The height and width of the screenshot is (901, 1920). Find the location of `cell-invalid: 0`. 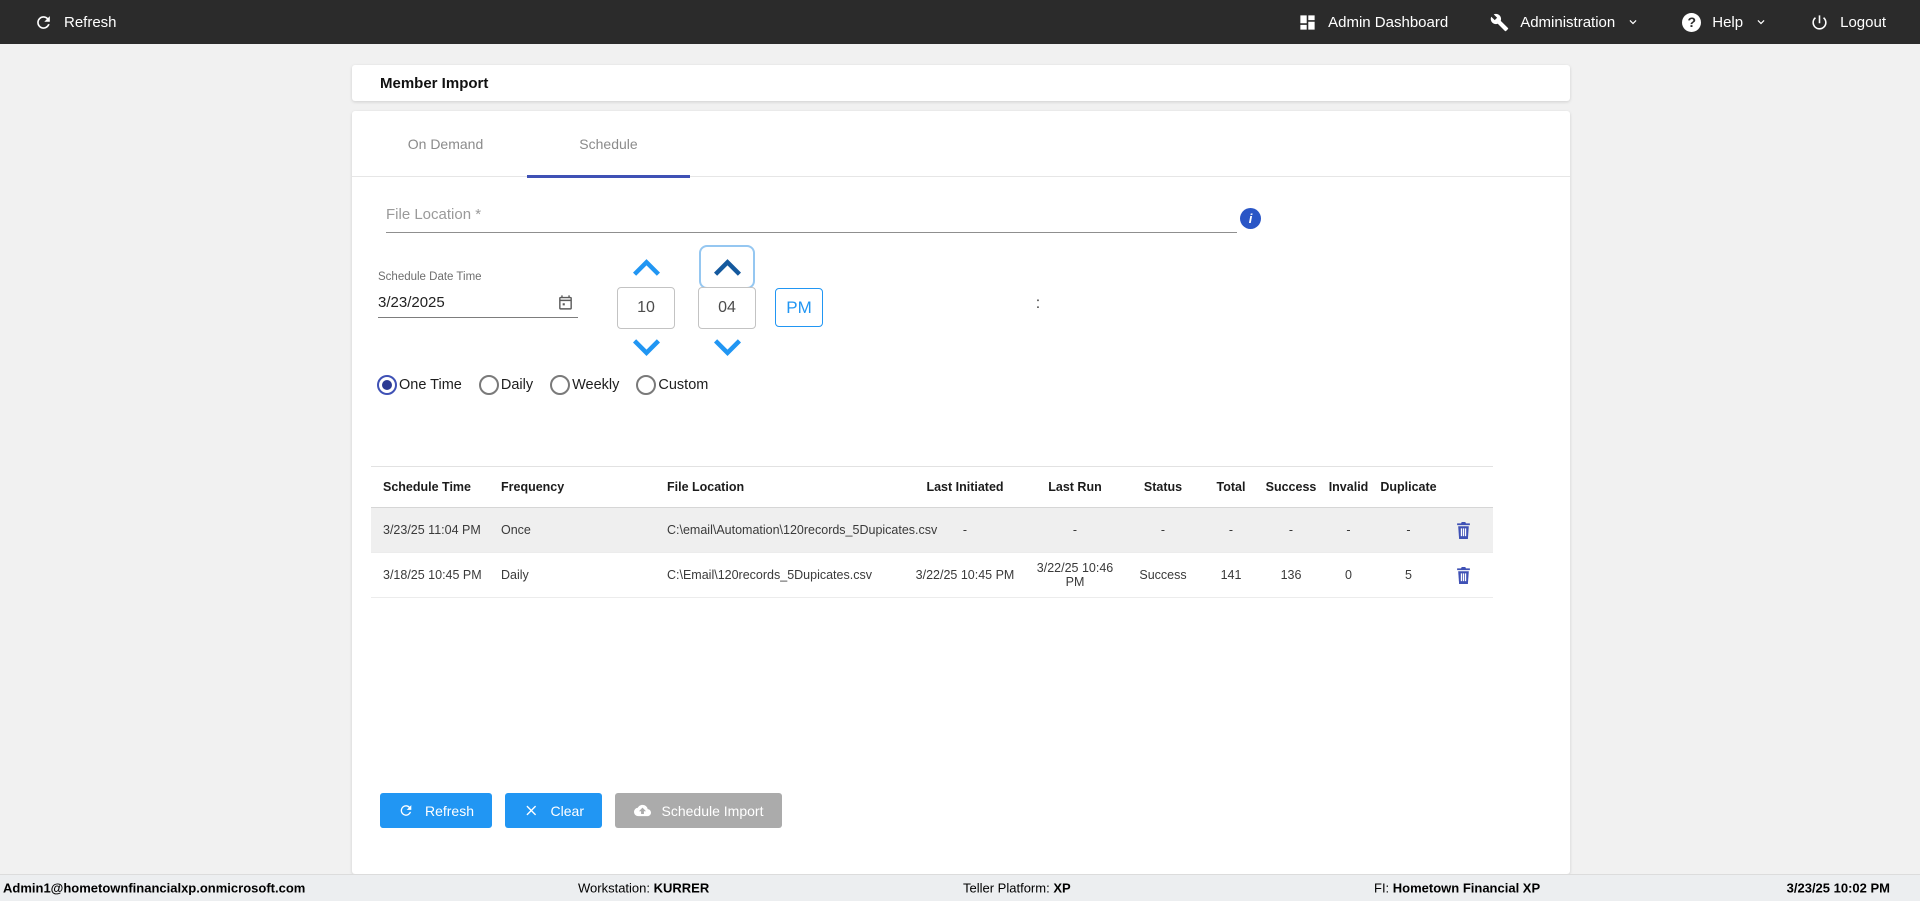

cell-invalid: 0 is located at coordinates (1348, 575).